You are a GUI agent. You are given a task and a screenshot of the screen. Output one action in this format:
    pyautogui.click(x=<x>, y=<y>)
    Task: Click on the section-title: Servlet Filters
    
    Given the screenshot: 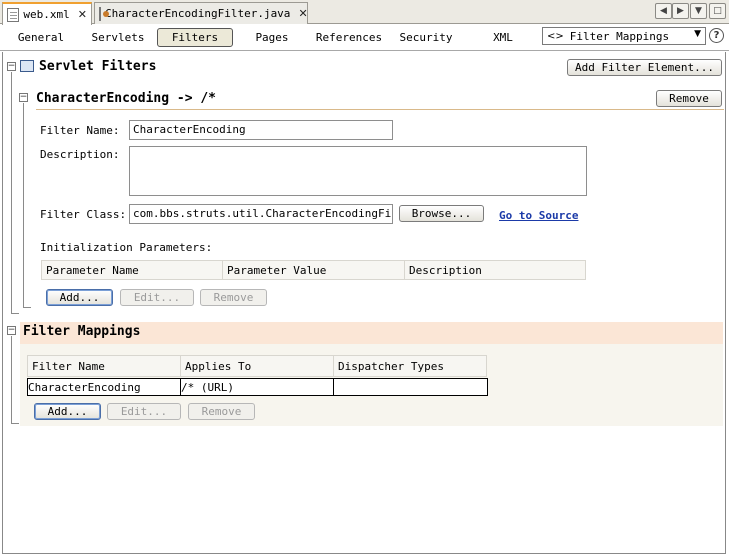 What is the action you would take?
    pyautogui.click(x=98, y=66)
    